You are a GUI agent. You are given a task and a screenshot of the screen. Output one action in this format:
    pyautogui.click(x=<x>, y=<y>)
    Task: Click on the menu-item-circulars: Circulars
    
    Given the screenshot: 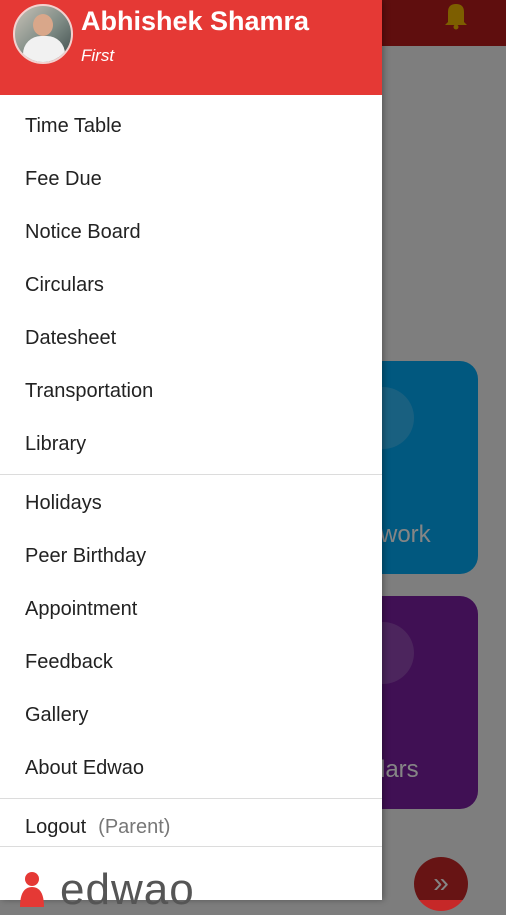 What is the action you would take?
    pyautogui.click(x=191, y=285)
    